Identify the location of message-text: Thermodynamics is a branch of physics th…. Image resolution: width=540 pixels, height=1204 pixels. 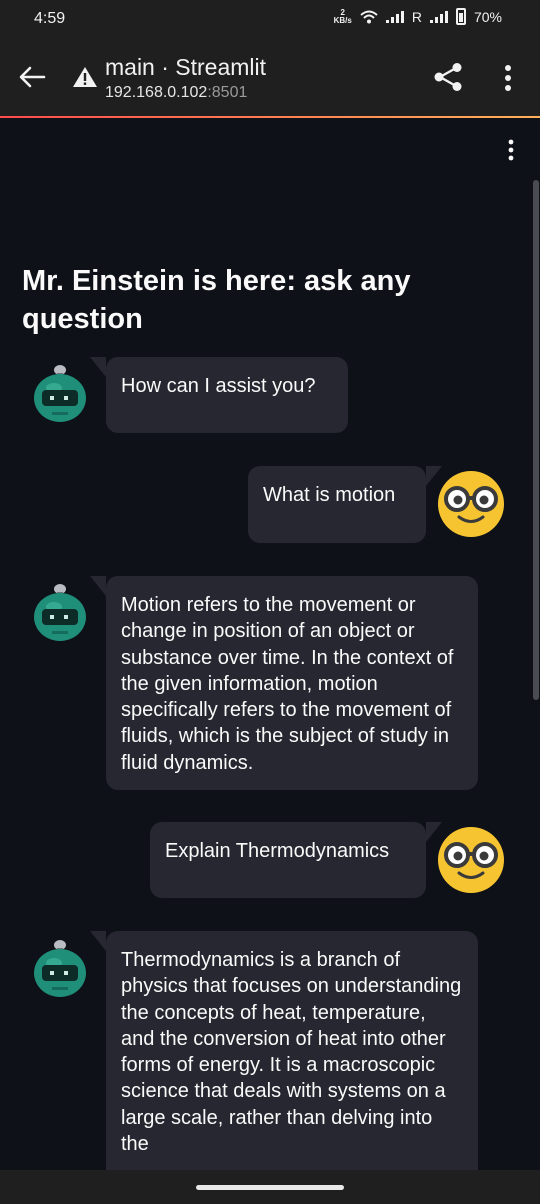
(291, 1052).